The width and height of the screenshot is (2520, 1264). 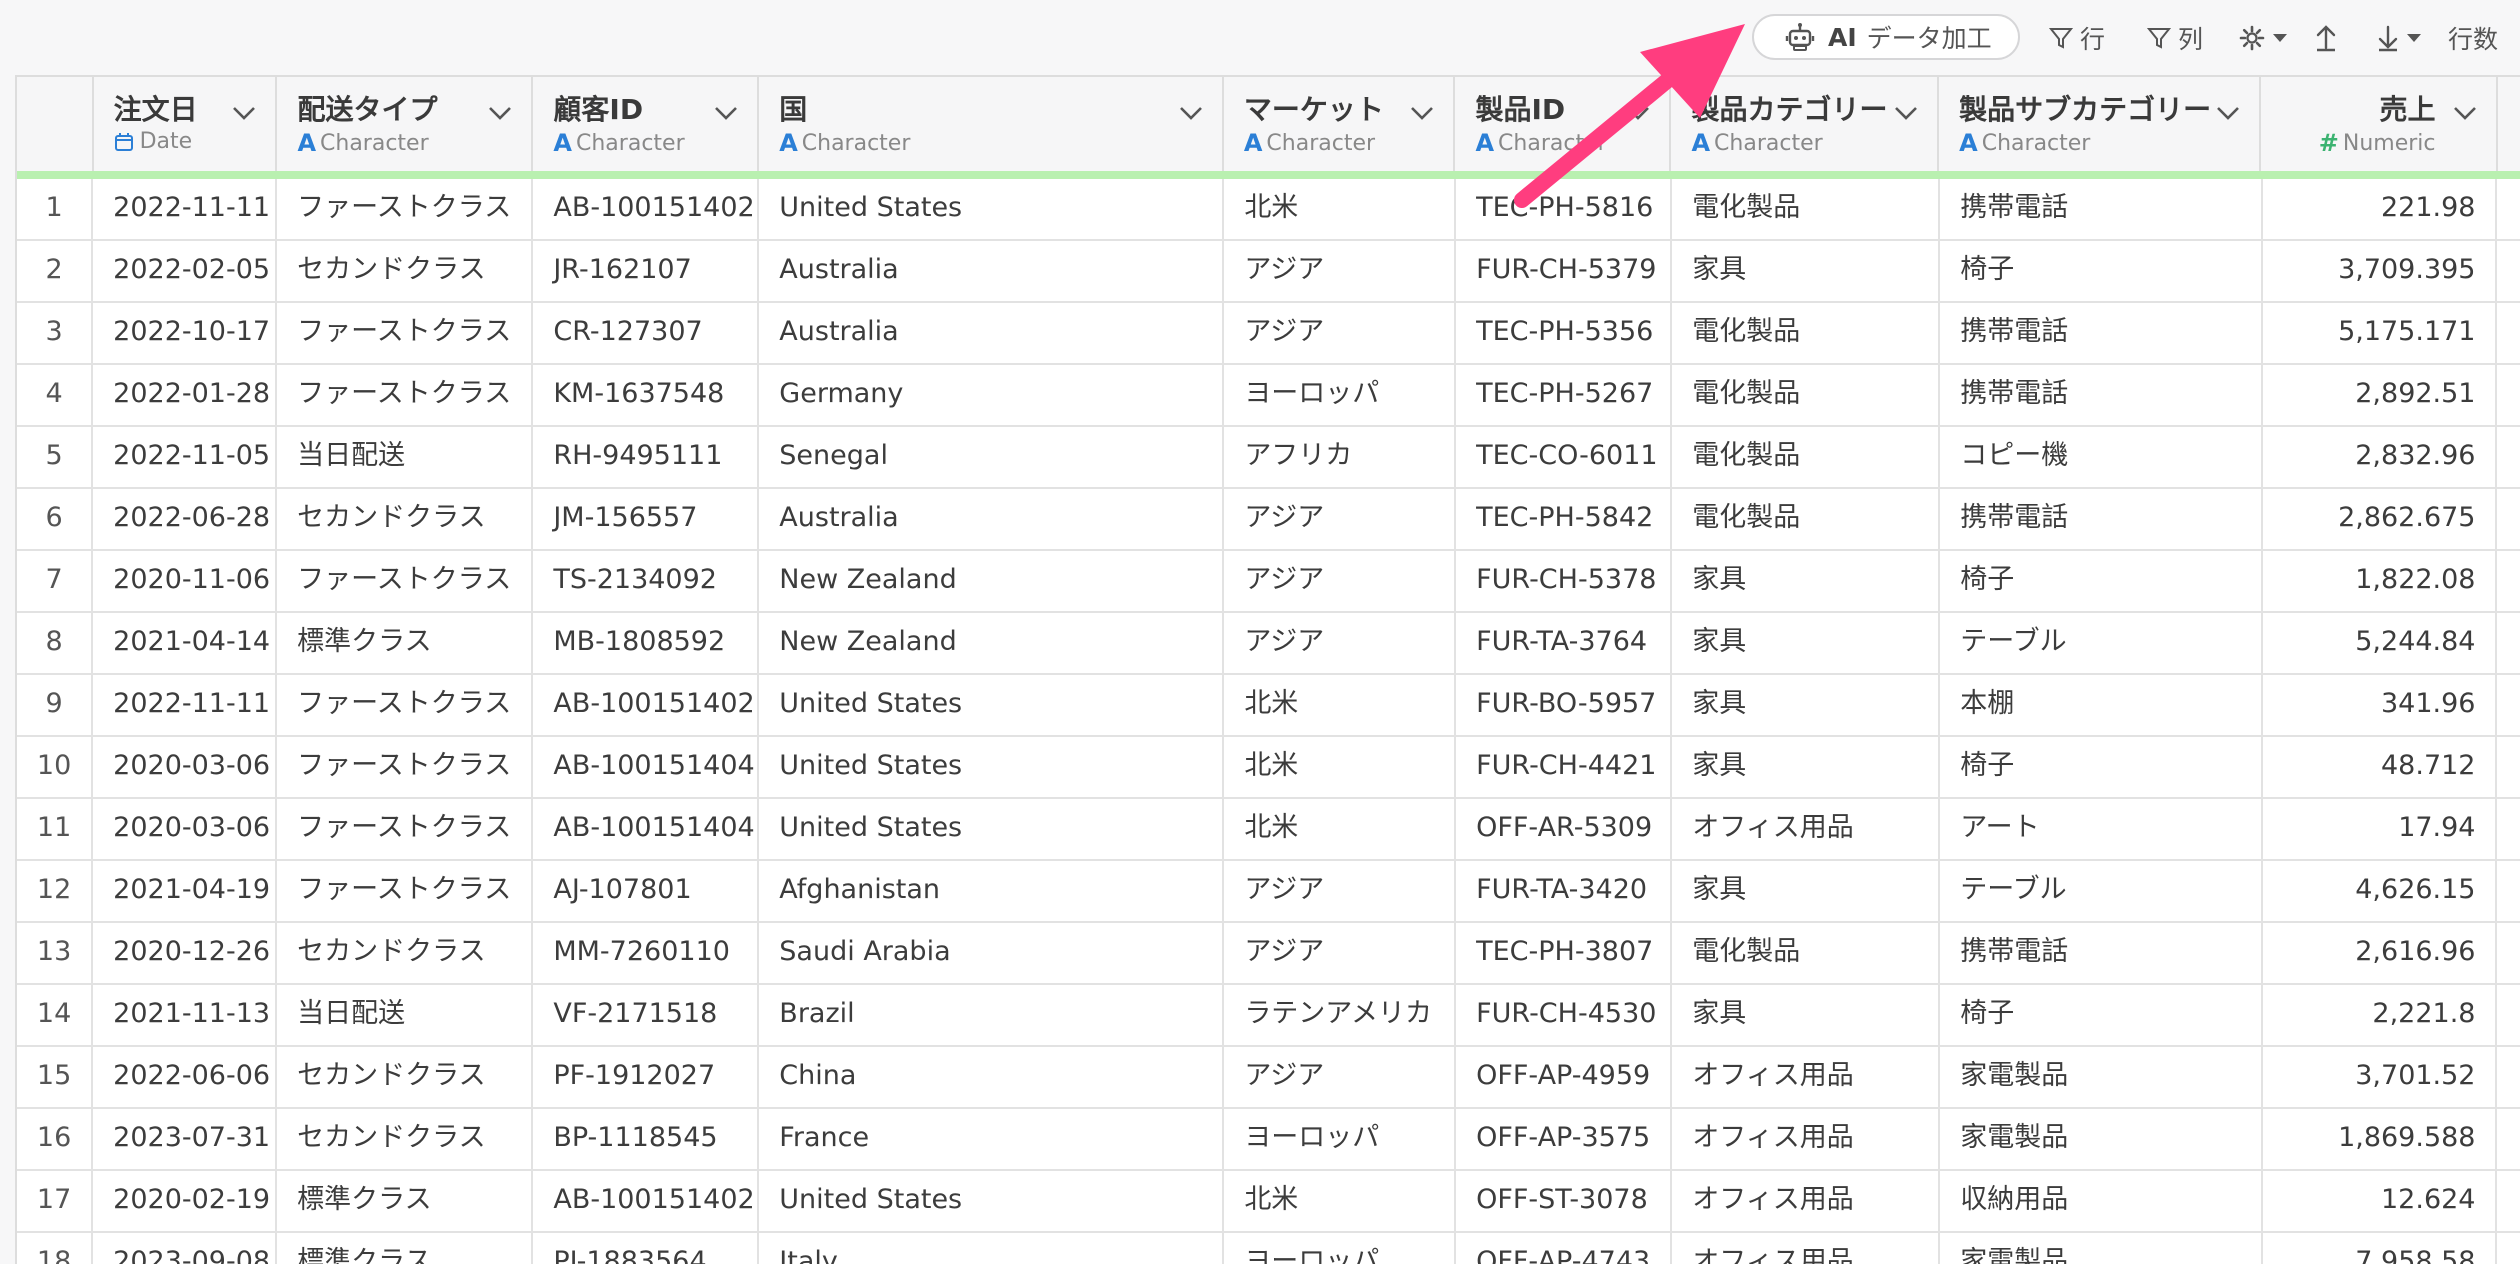 What do you see at coordinates (2380, 705) in the screenshot?
I see `sales-cell: 341.96` at bounding box center [2380, 705].